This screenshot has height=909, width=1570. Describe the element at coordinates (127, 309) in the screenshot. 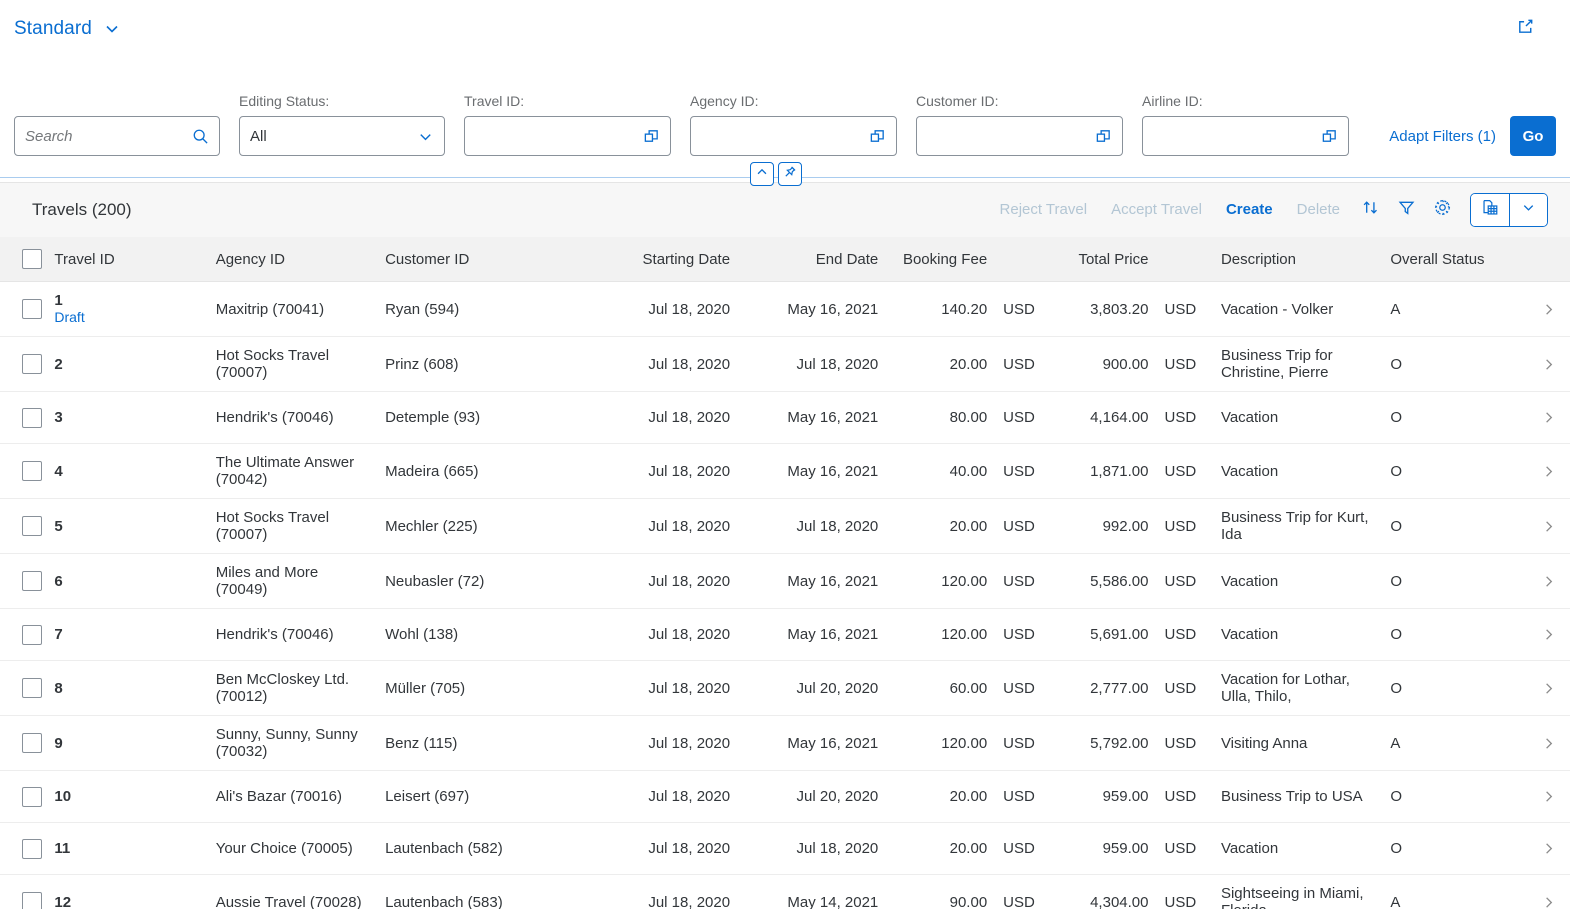

I see `cell-travel-id: 1 Draft` at that location.